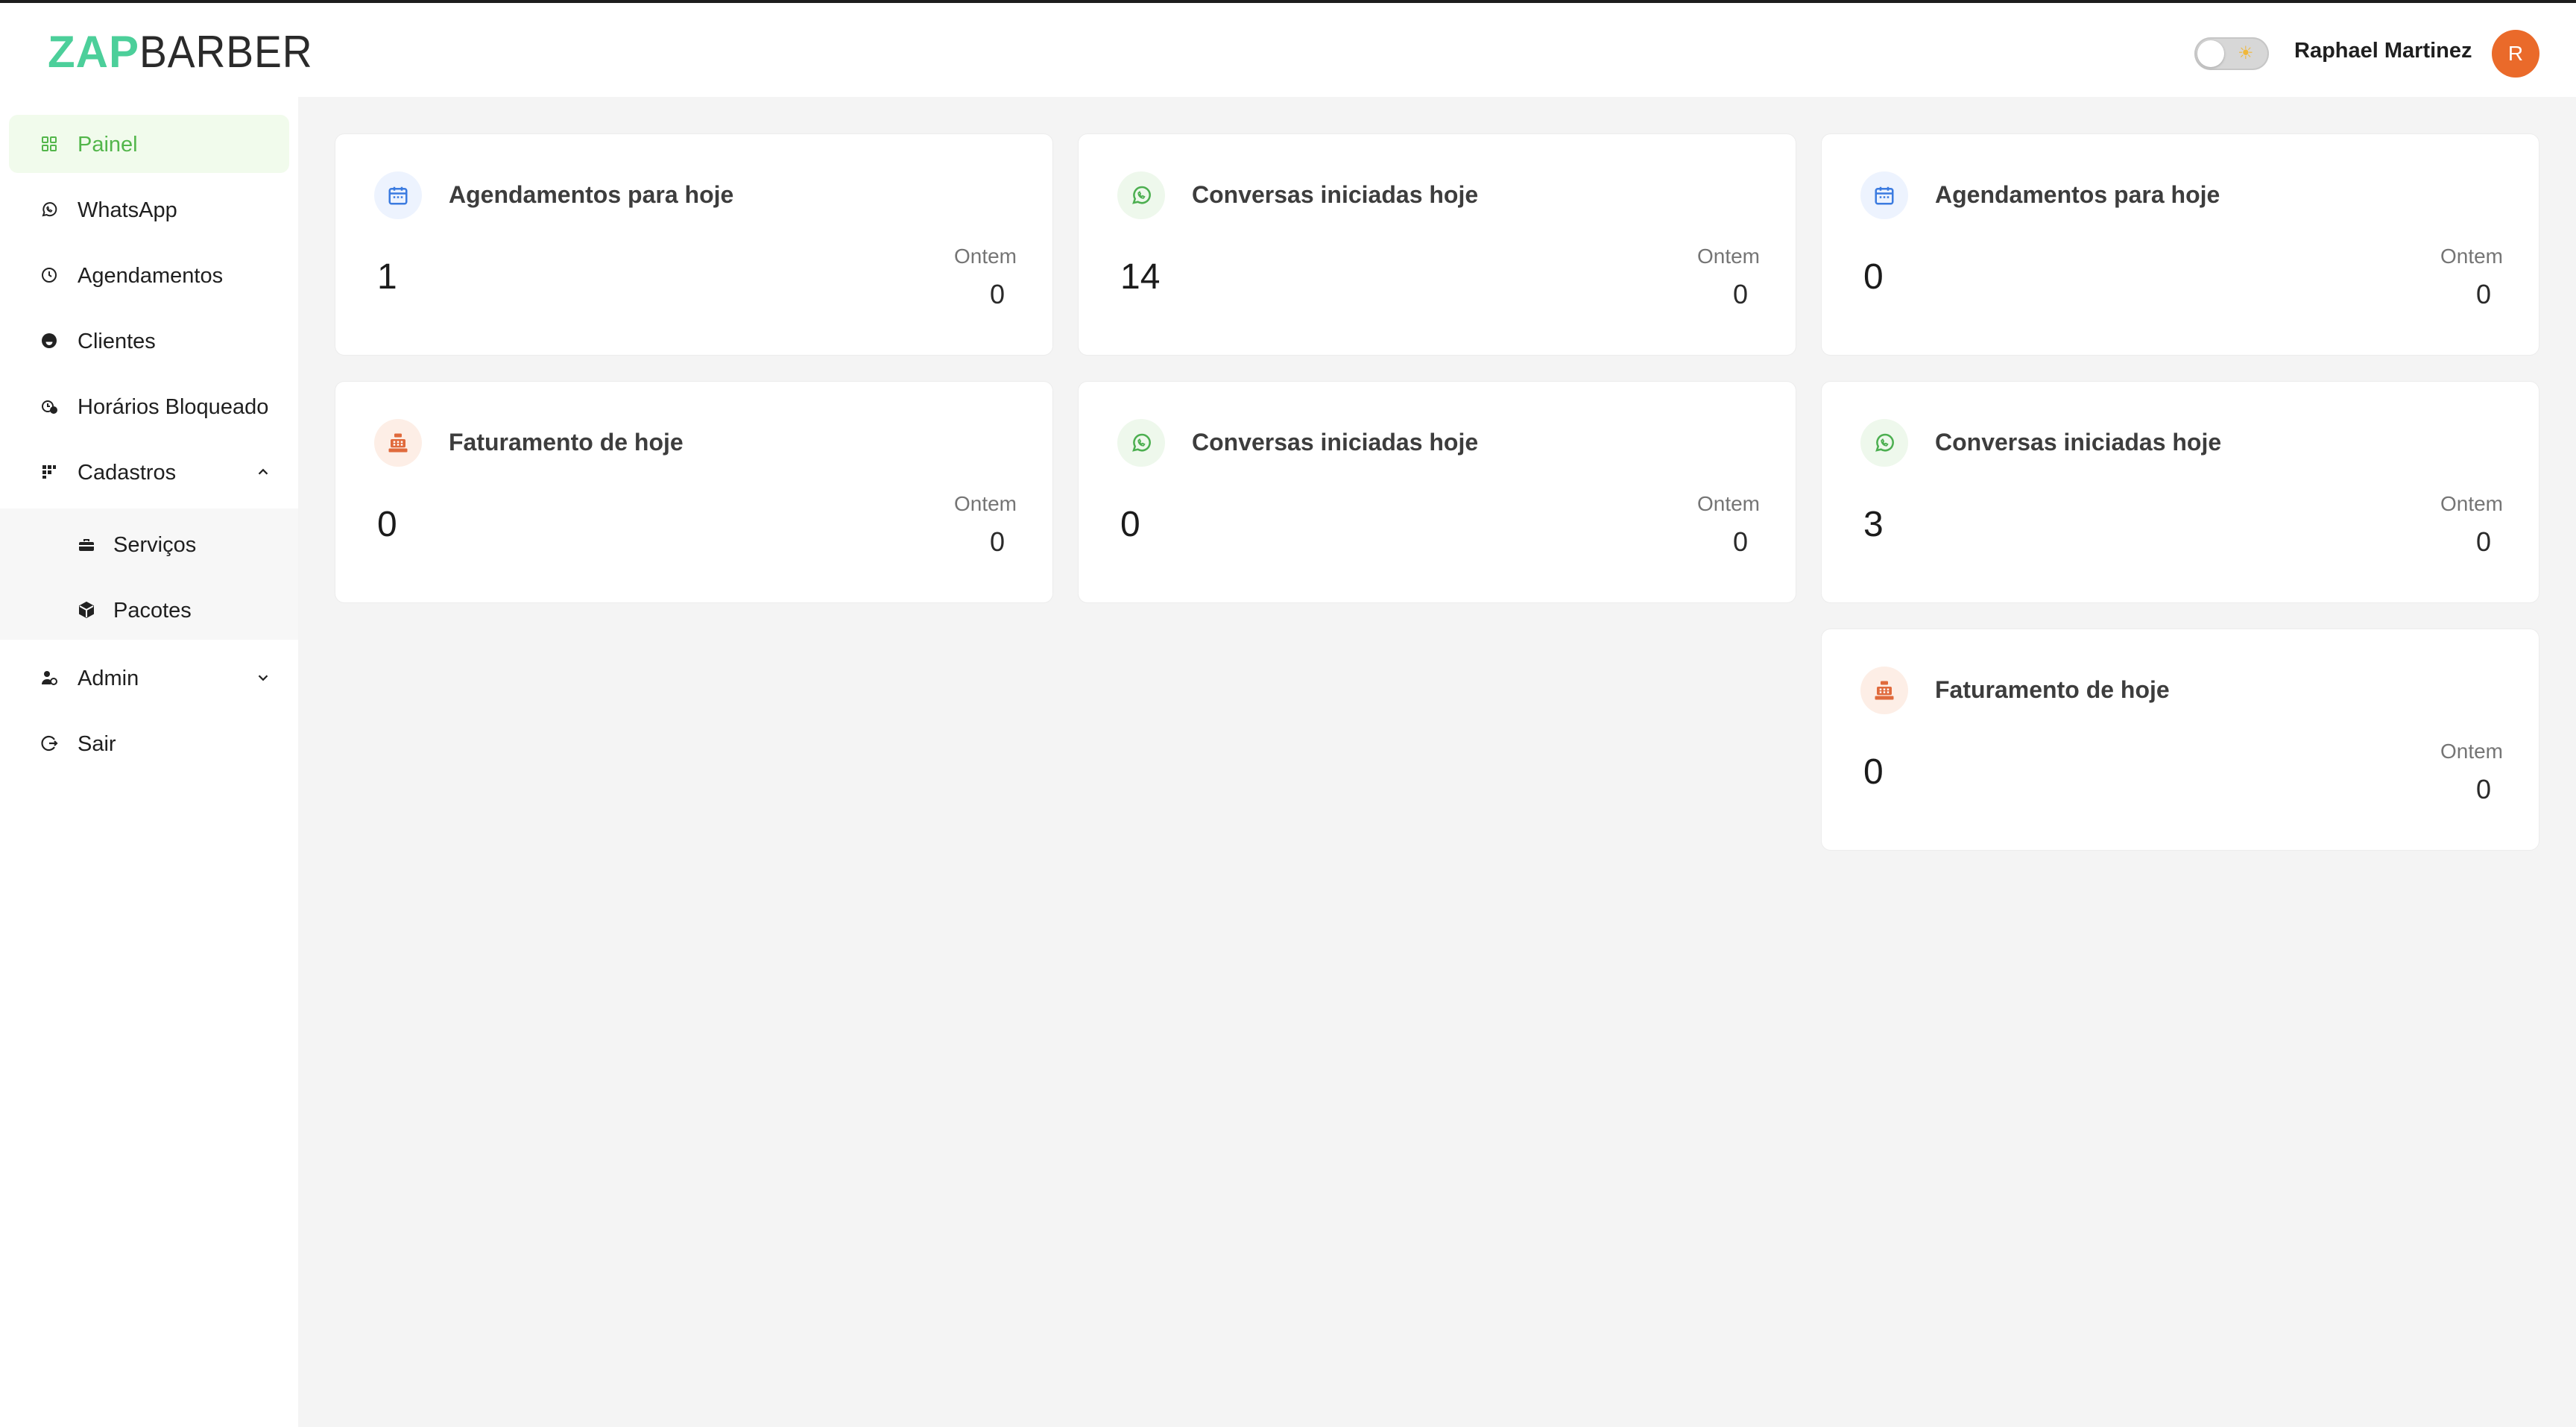  Describe the element at coordinates (149, 144) in the screenshot. I see `sidebar-item-painel: Painel` at that location.